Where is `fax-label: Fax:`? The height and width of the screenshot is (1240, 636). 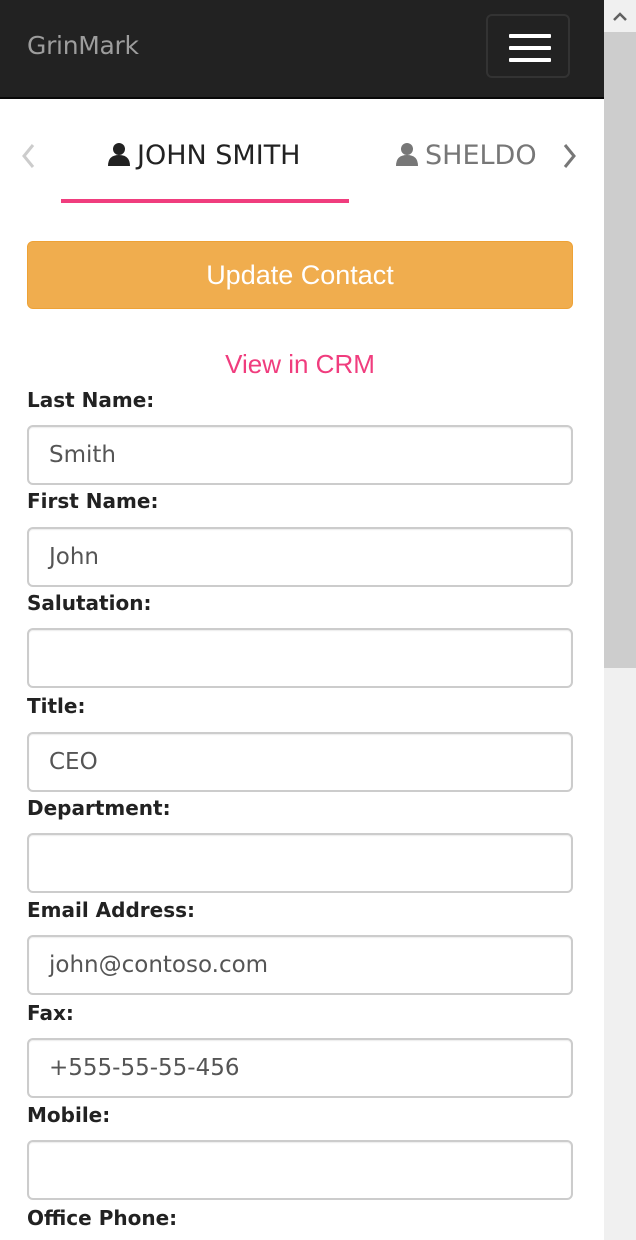 fax-label: Fax: is located at coordinates (50, 1013).